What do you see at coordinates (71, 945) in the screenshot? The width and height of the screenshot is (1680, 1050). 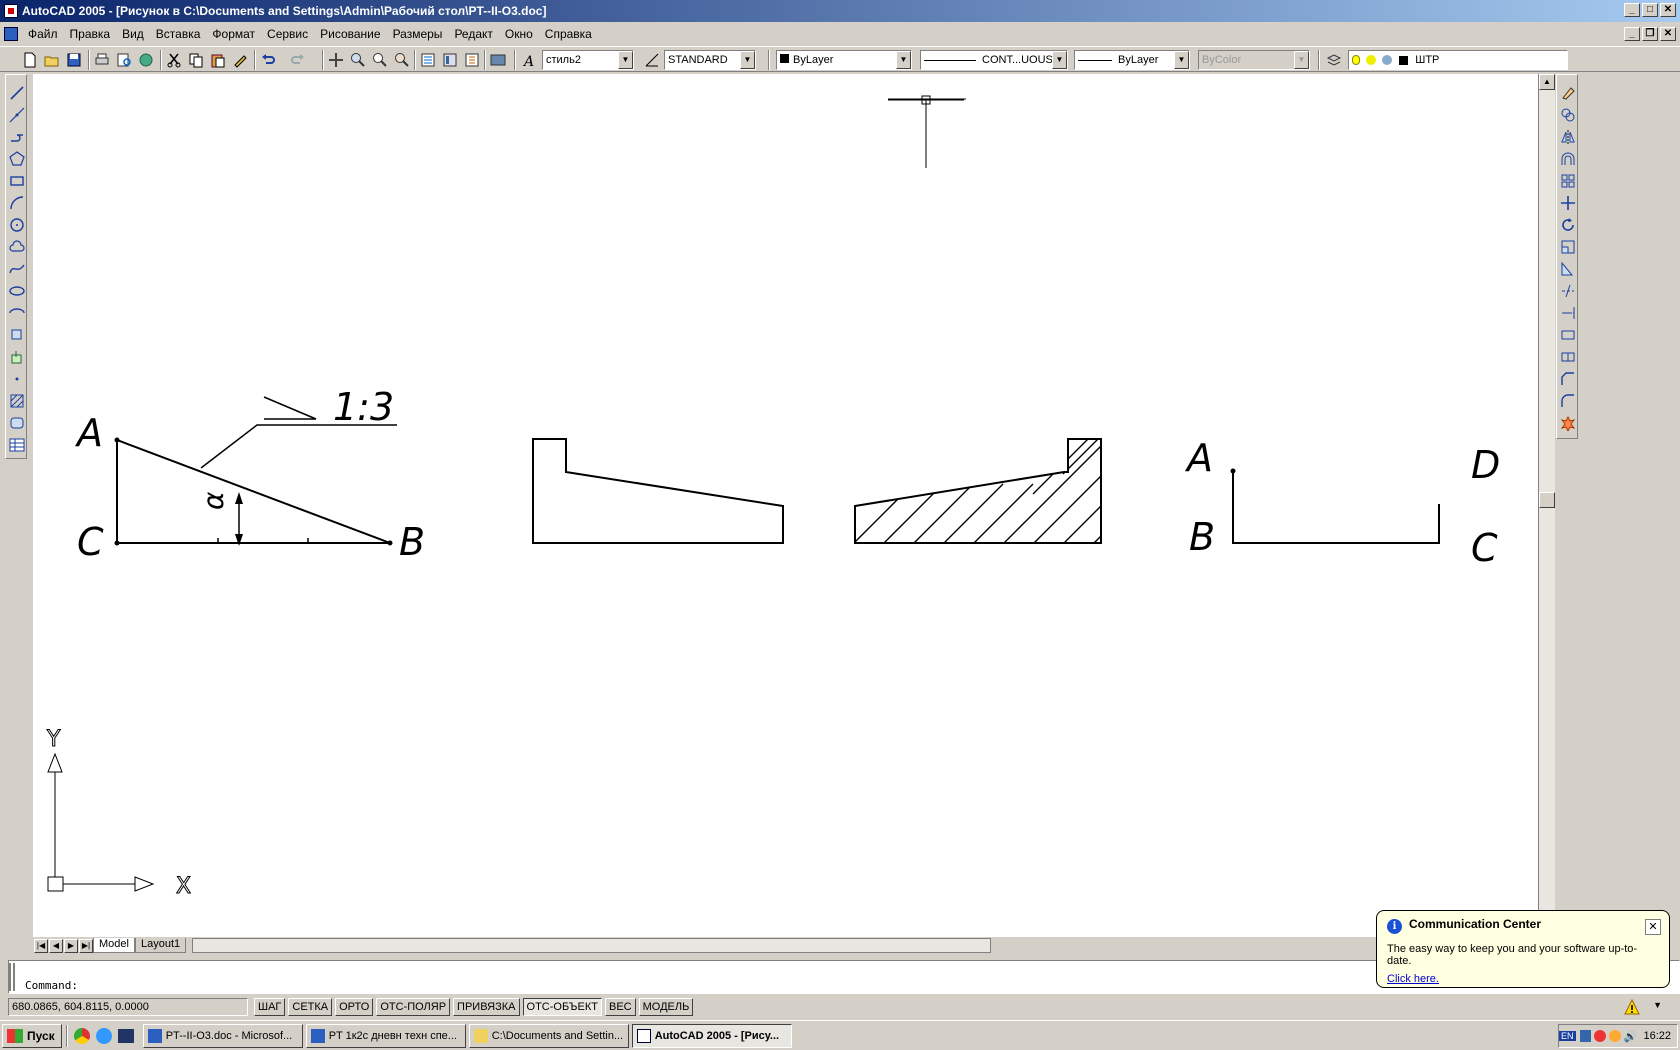 I see `next-tab-button: ▶` at bounding box center [71, 945].